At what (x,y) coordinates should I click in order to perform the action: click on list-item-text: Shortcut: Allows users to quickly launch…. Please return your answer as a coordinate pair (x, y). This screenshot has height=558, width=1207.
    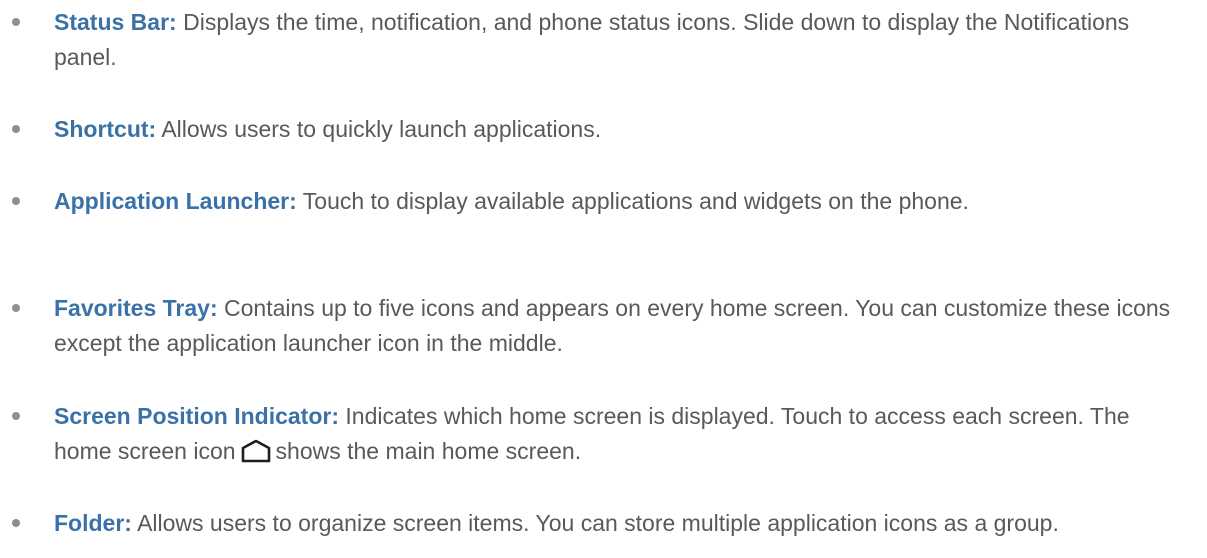
    Looking at the image, I should click on (614, 129).